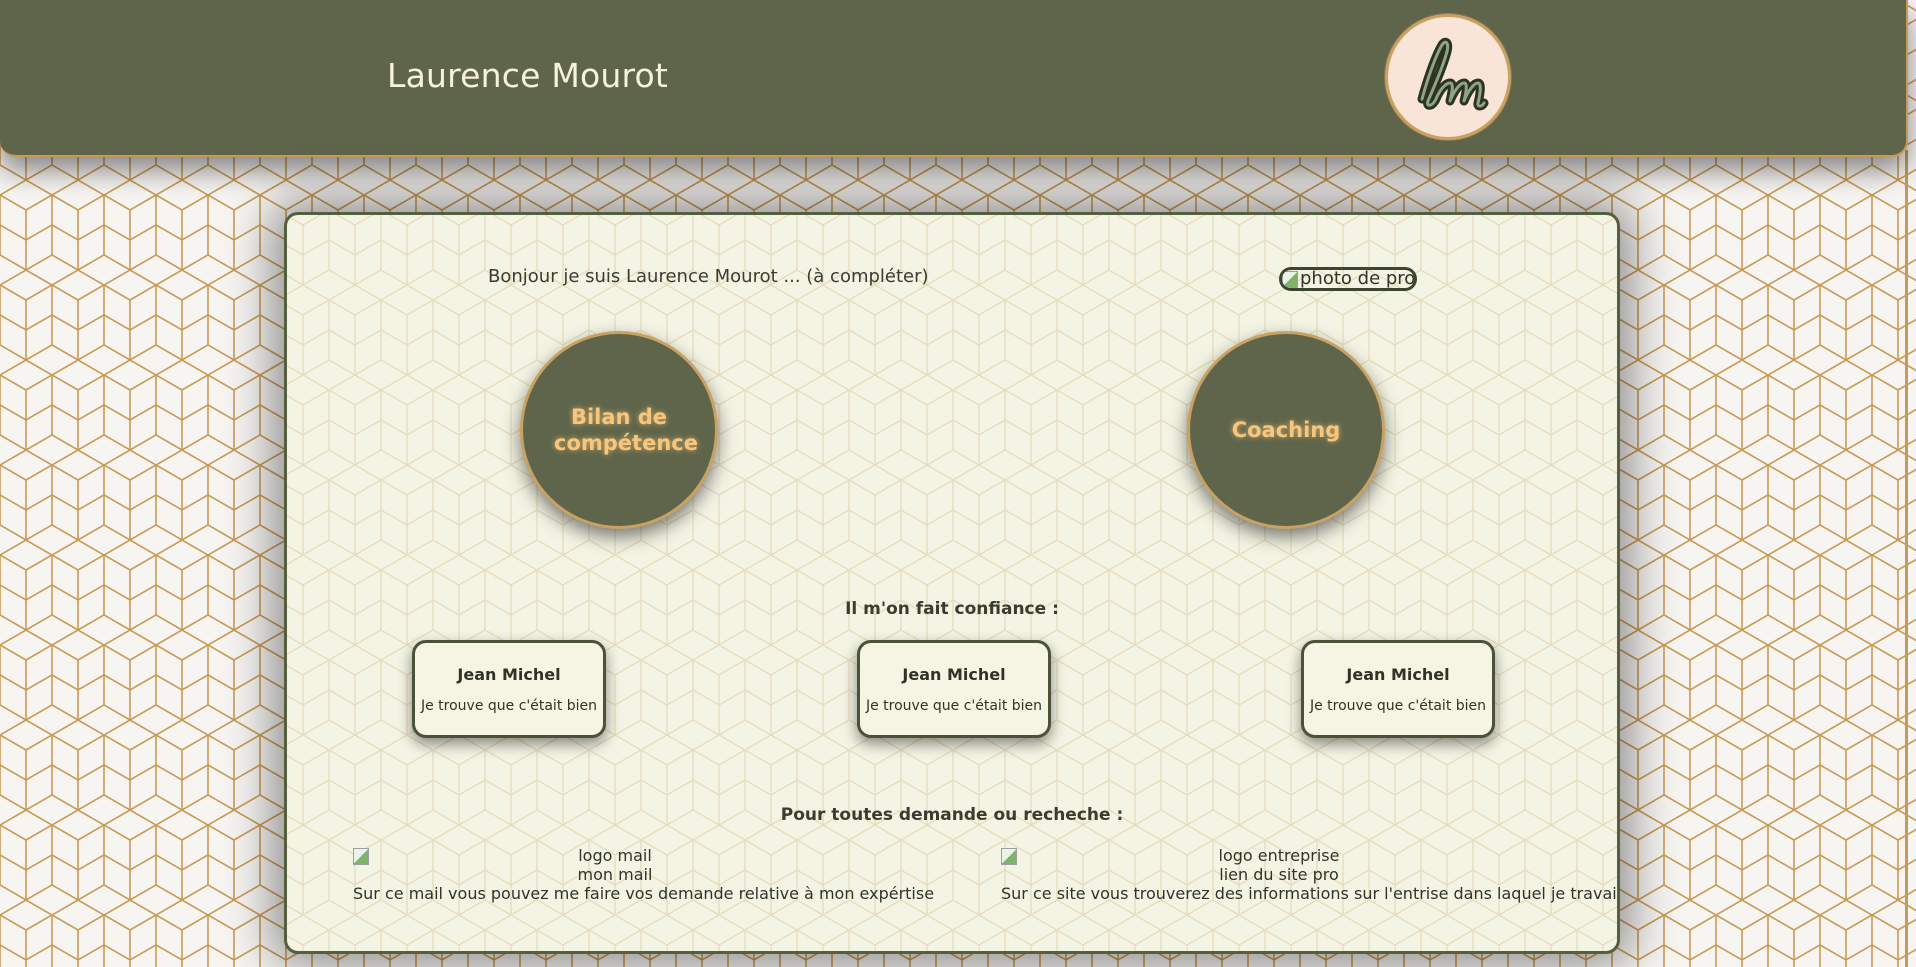 Image resolution: width=1916 pixels, height=967 pixels. I want to click on mail-logo-alt: logo mail, so click(615, 855).